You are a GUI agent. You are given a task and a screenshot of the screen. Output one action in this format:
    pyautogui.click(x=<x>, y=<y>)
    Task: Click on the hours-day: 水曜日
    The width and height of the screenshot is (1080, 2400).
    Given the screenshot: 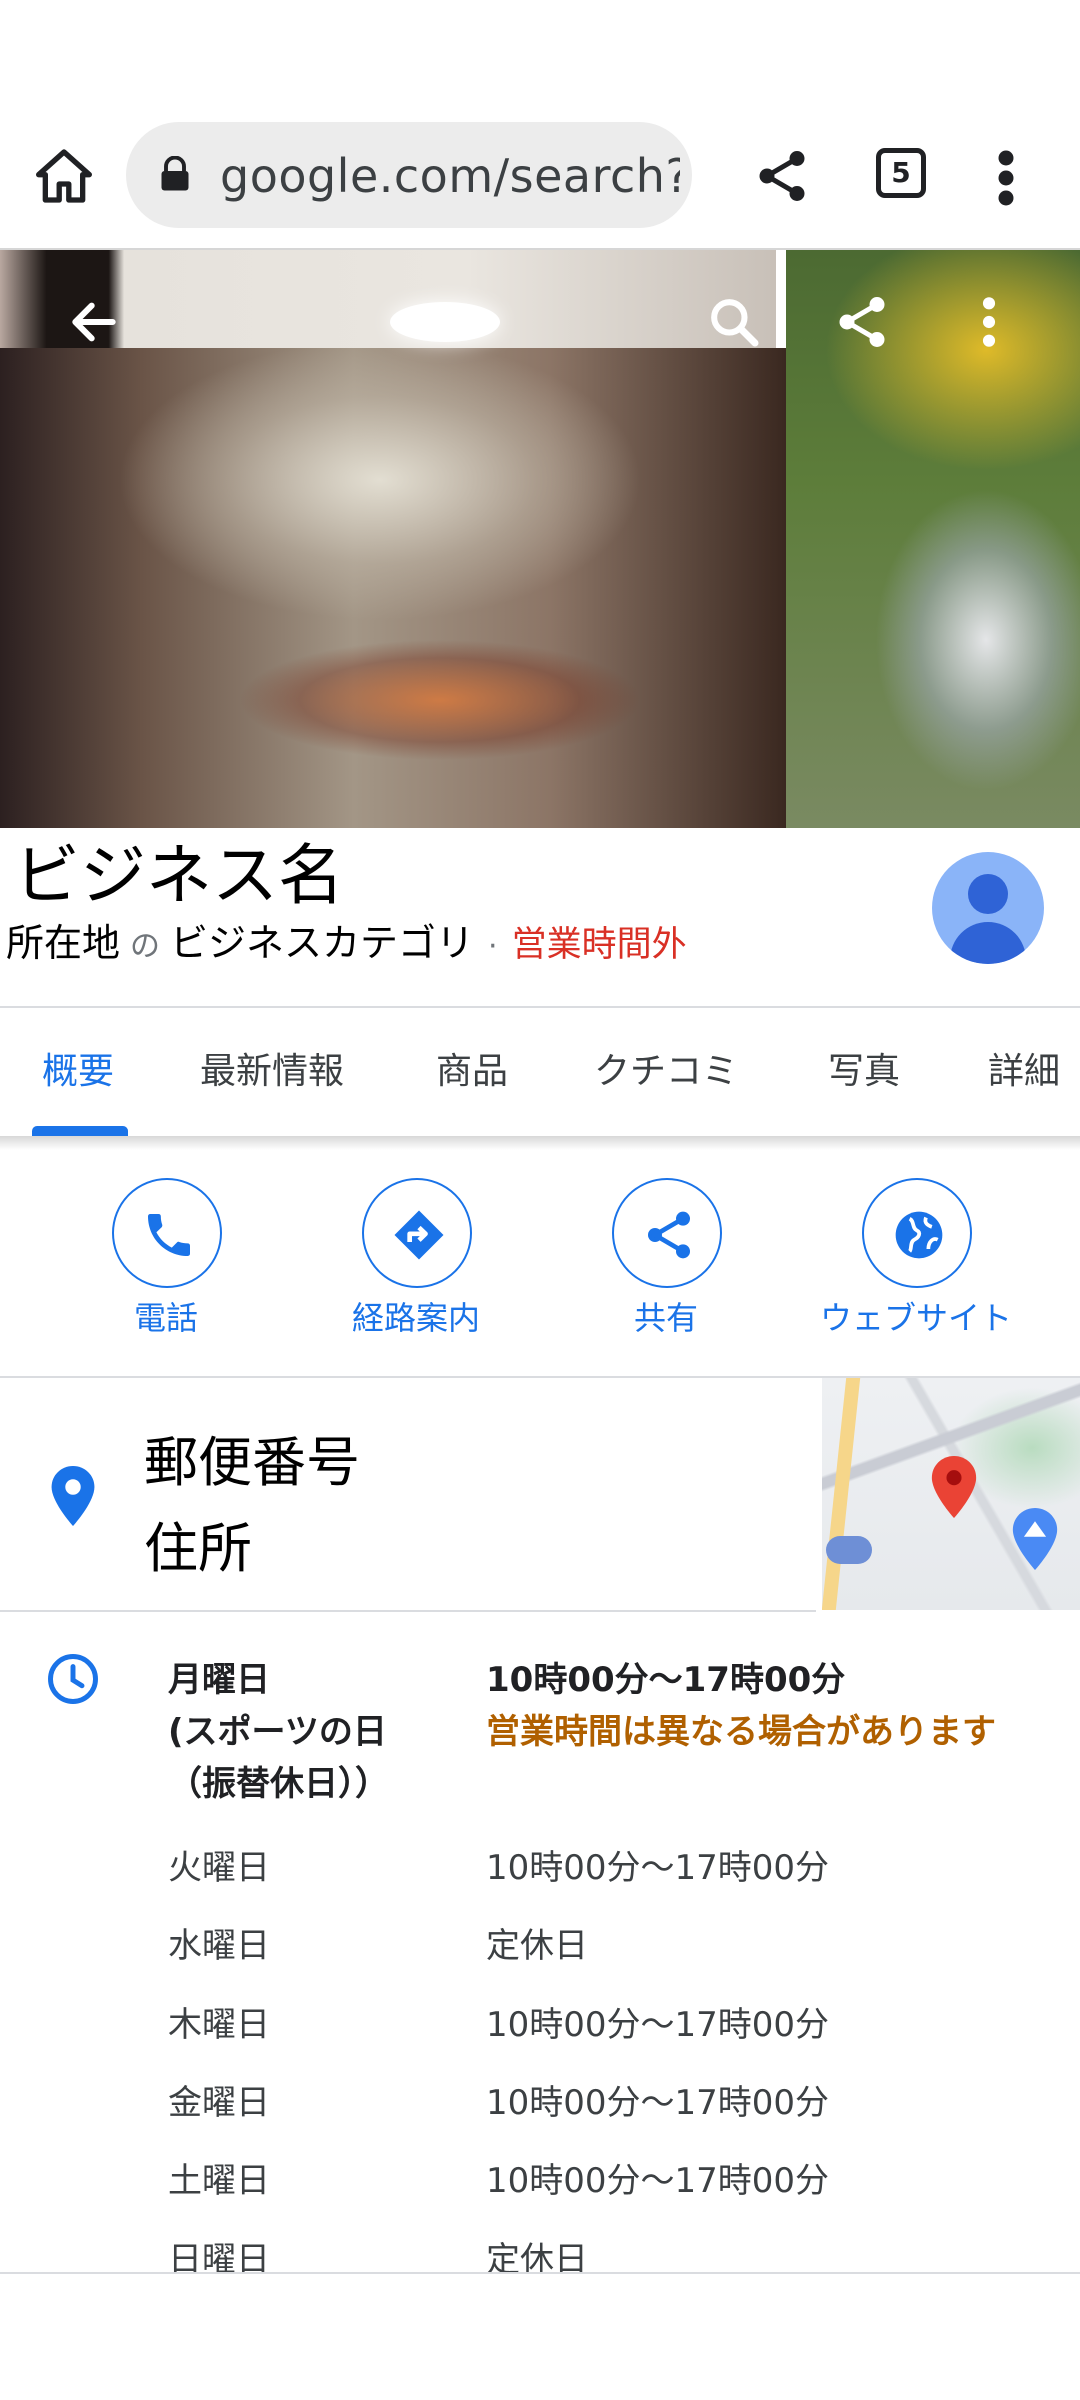 What is the action you would take?
    pyautogui.click(x=219, y=1946)
    